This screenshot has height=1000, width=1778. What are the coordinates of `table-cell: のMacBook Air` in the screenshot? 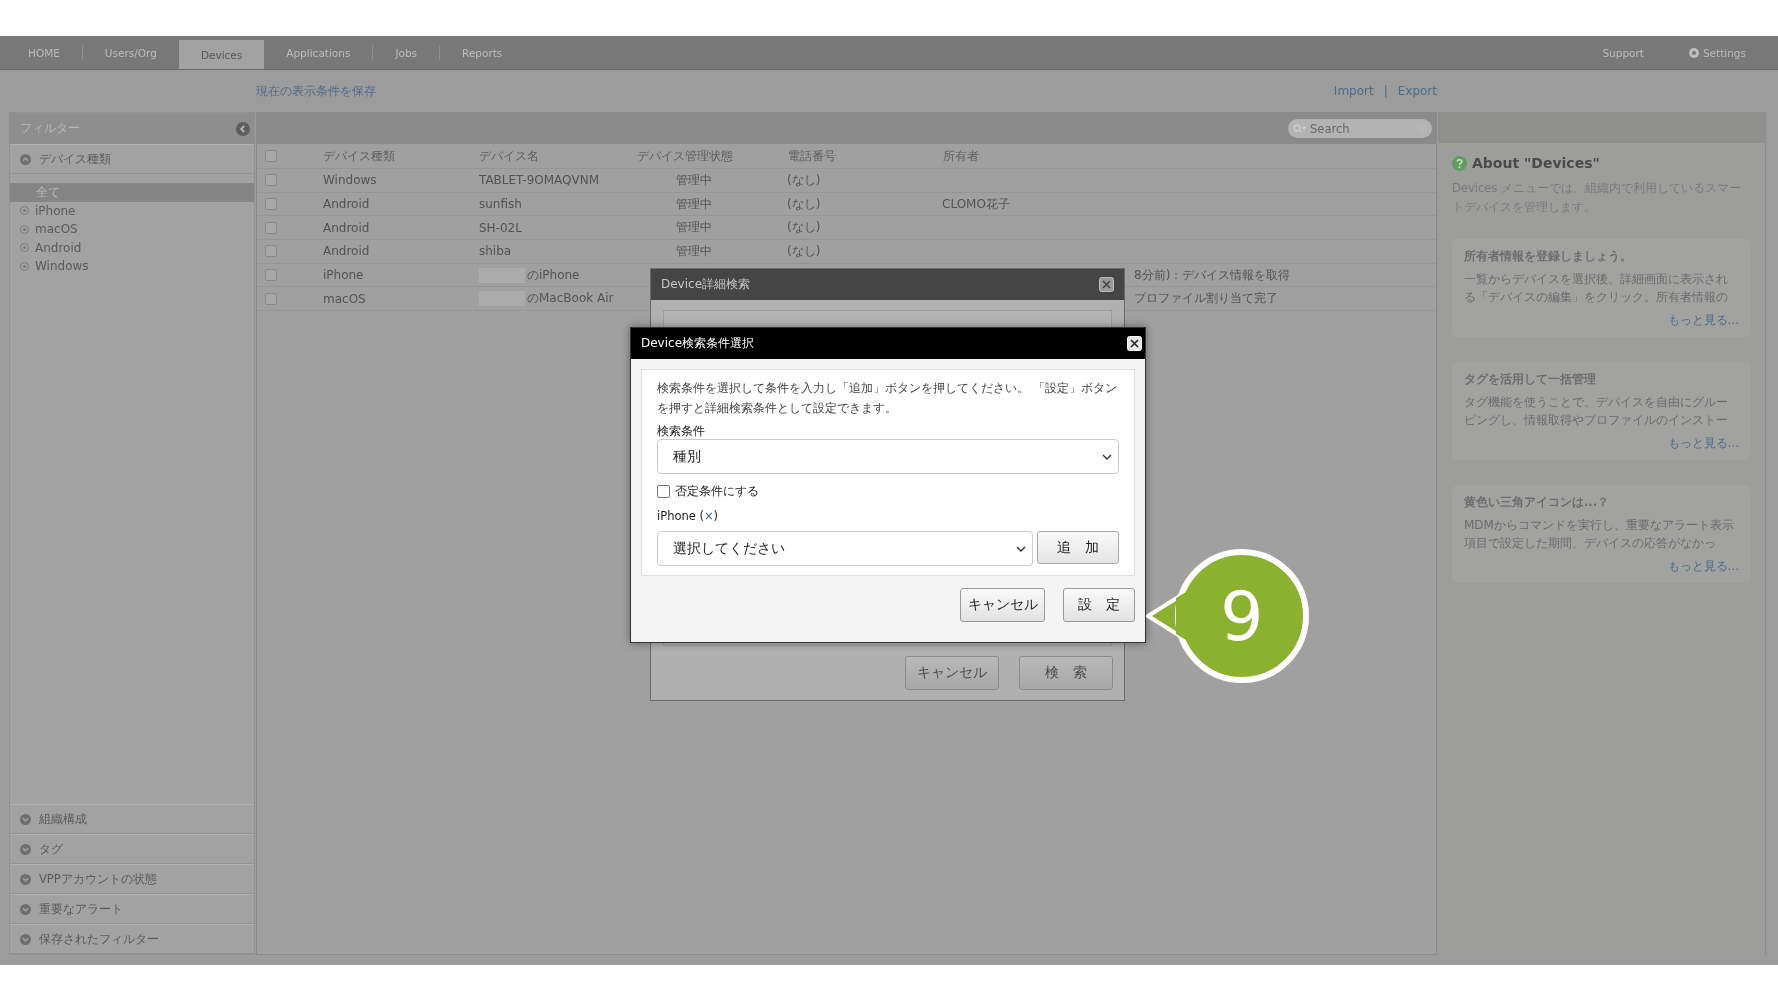 It's located at (570, 299).